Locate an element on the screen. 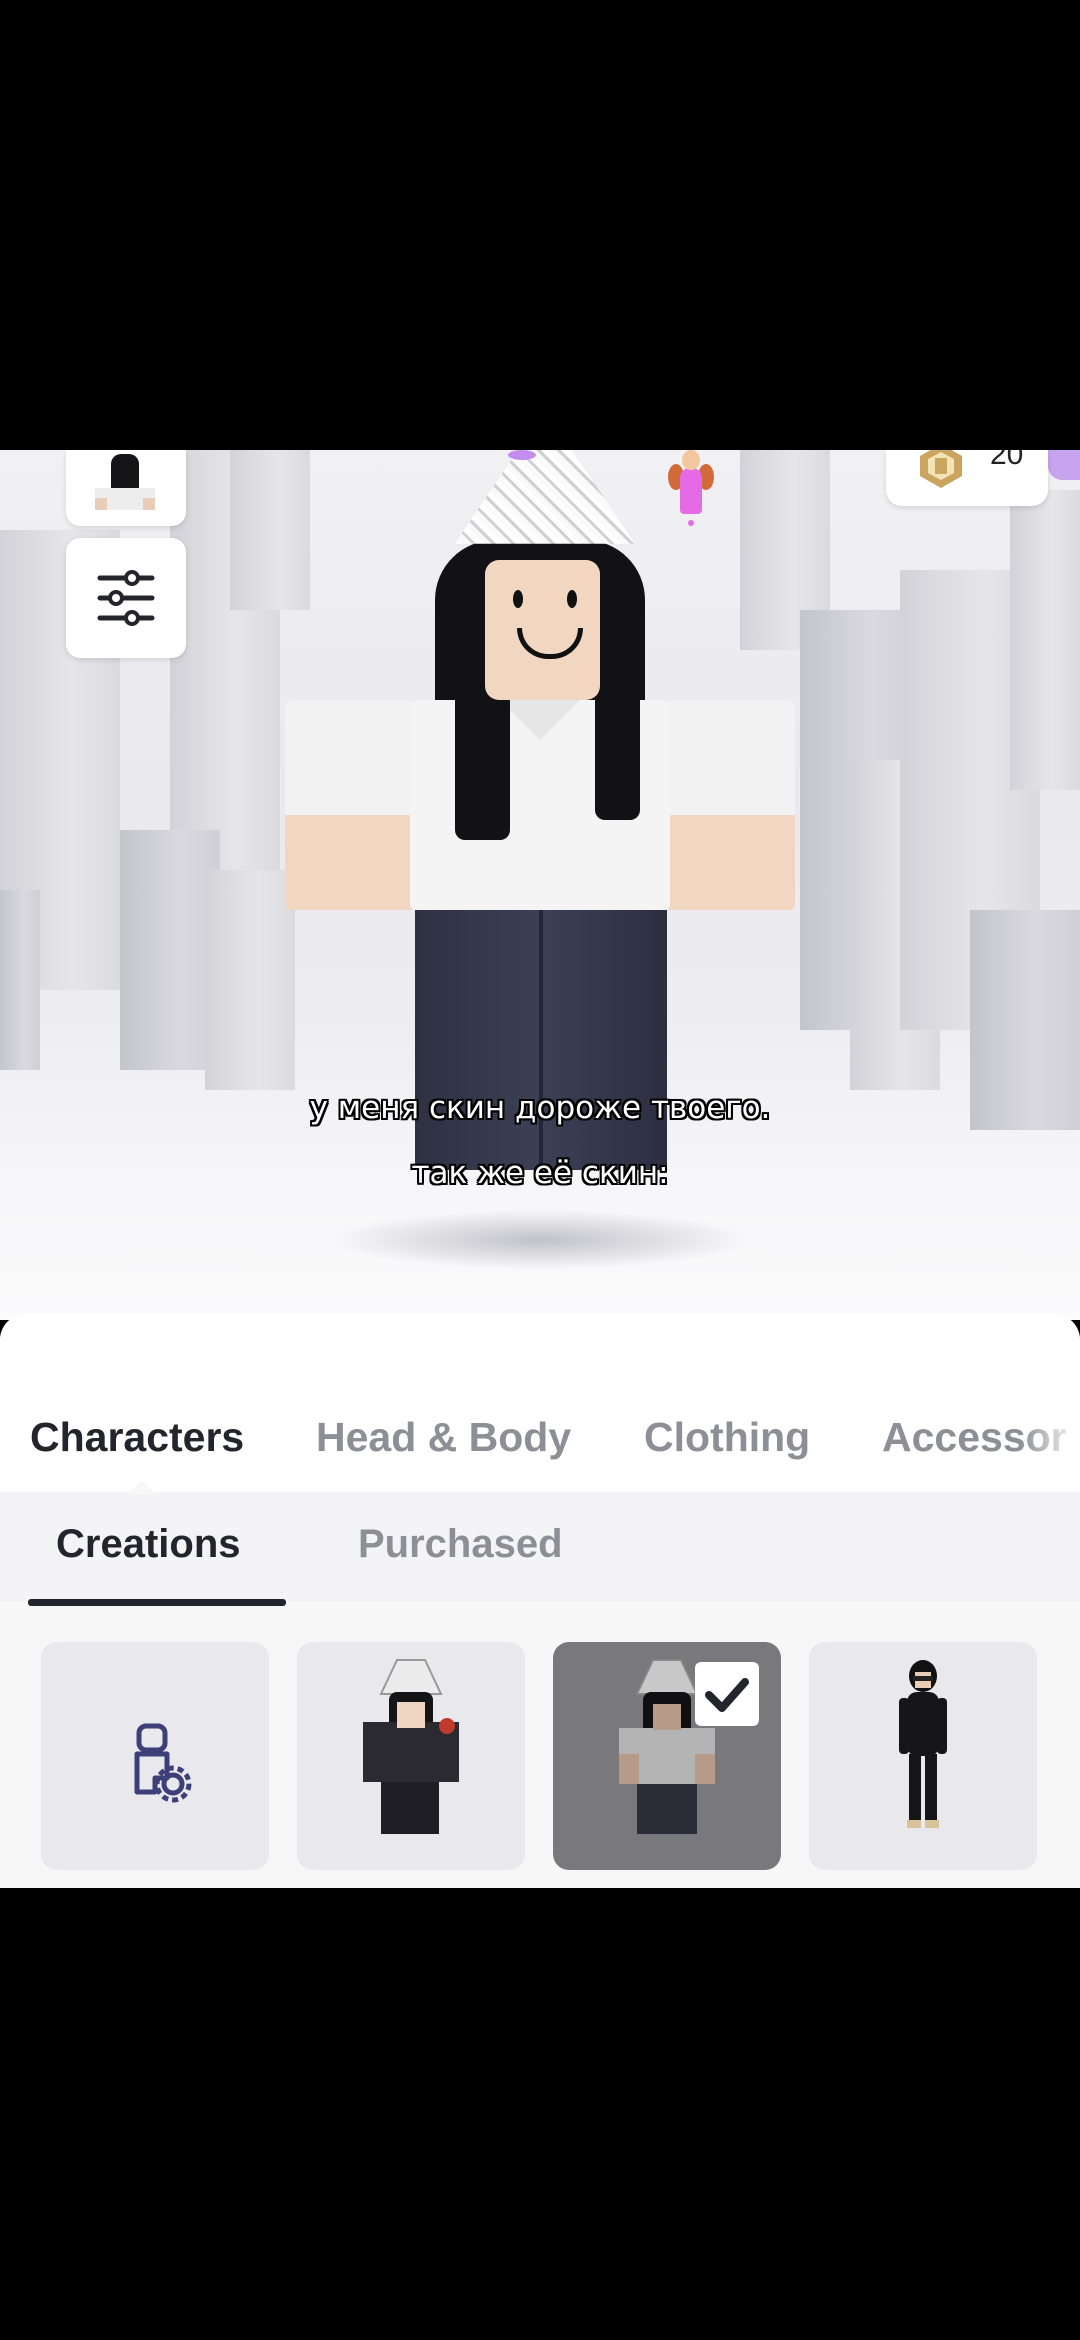 The image size is (1080, 2340). tab-creations: Creations is located at coordinates (148, 1544).